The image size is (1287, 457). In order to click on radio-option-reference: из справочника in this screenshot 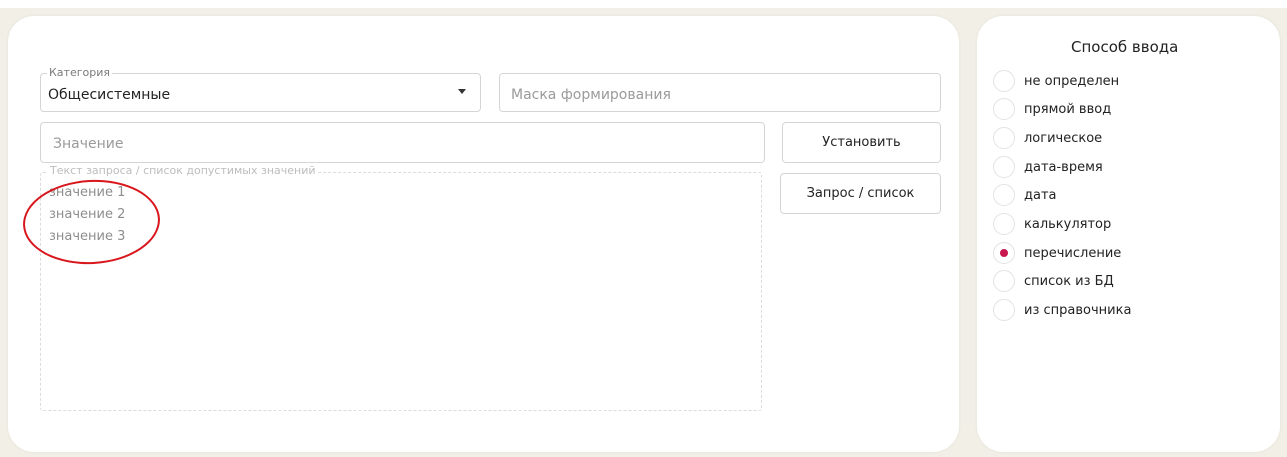, I will do `click(1062, 310)`.